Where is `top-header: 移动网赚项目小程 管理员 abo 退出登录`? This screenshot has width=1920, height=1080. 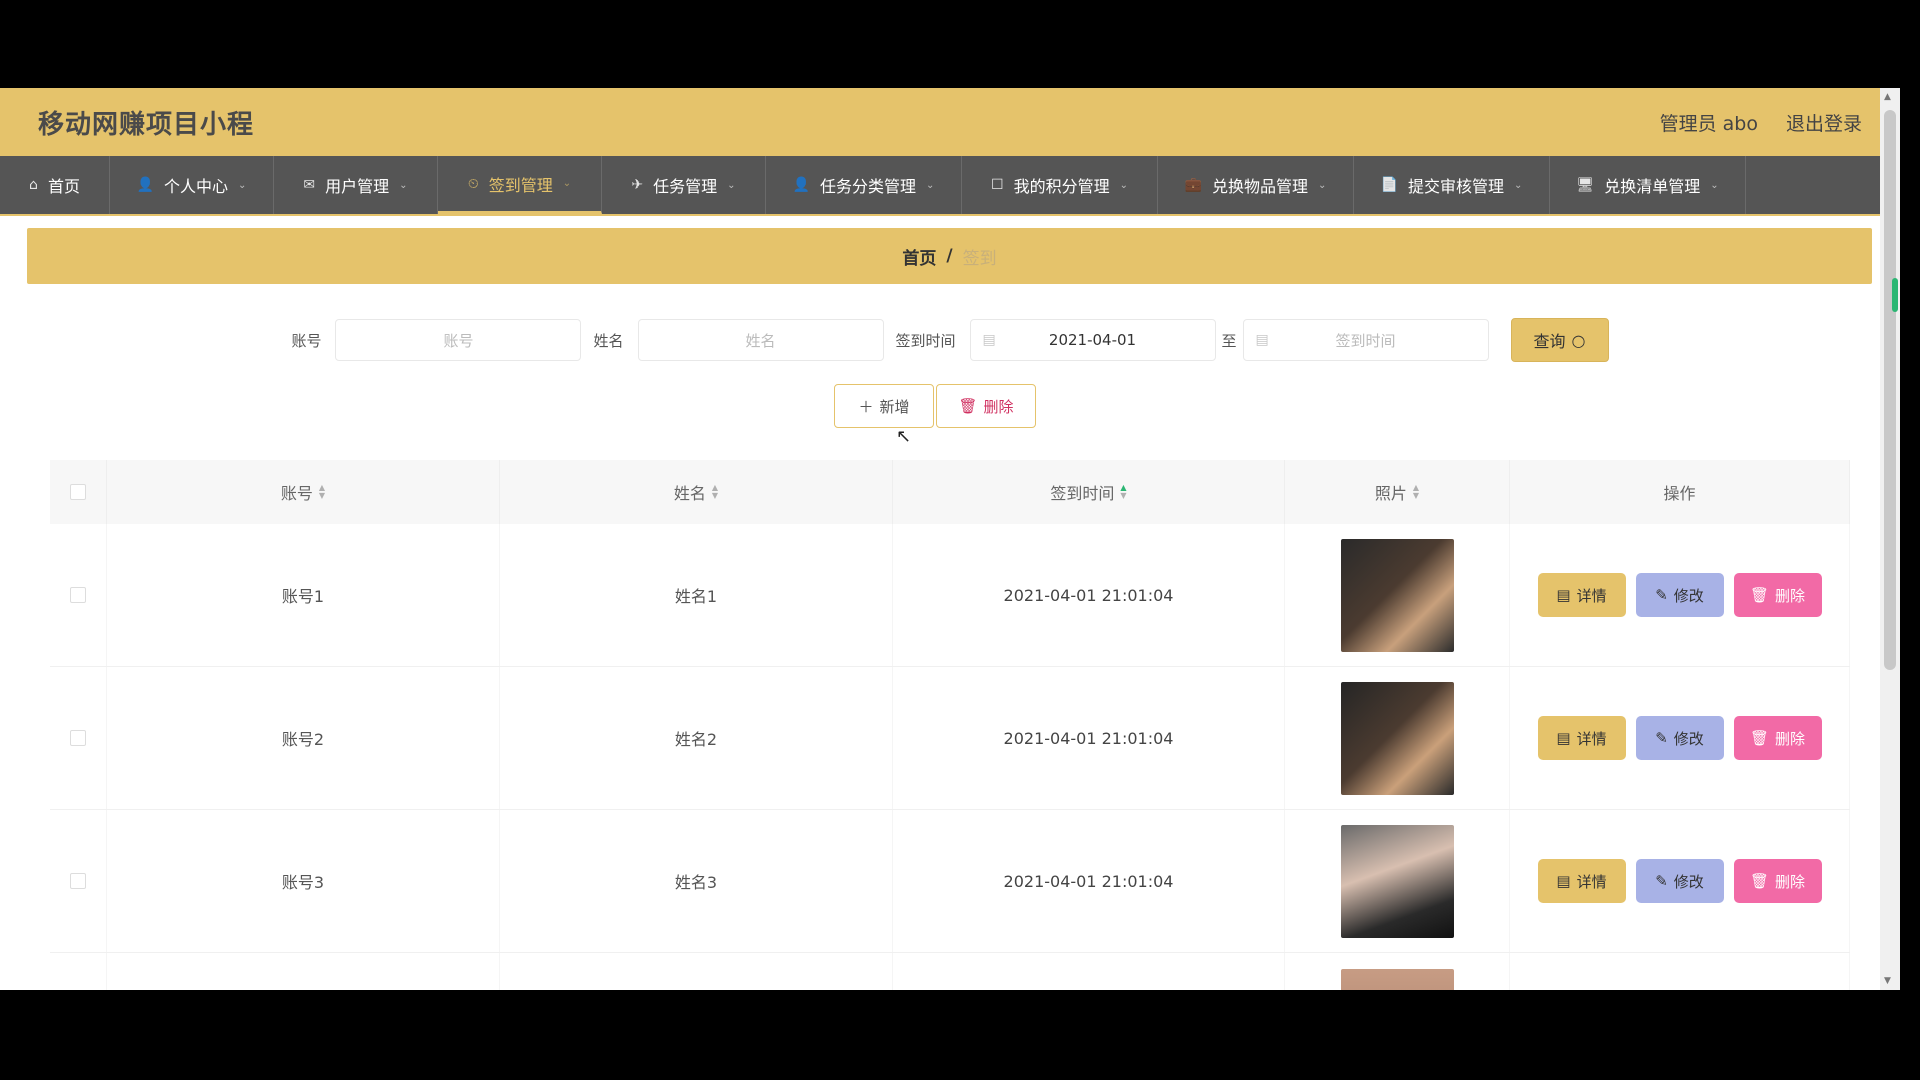 top-header: 移动网赚项目小程 管理员 abo 退出登录 is located at coordinates (950, 122).